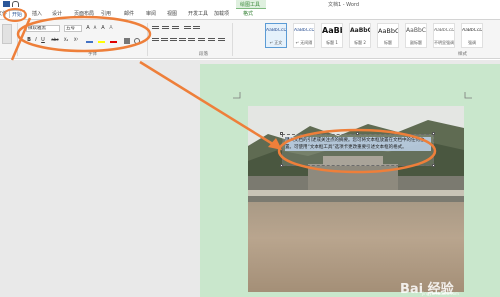 The image size is (500, 297). I want to click on watermark-url: jingyan.baidu.com, so click(440, 293).